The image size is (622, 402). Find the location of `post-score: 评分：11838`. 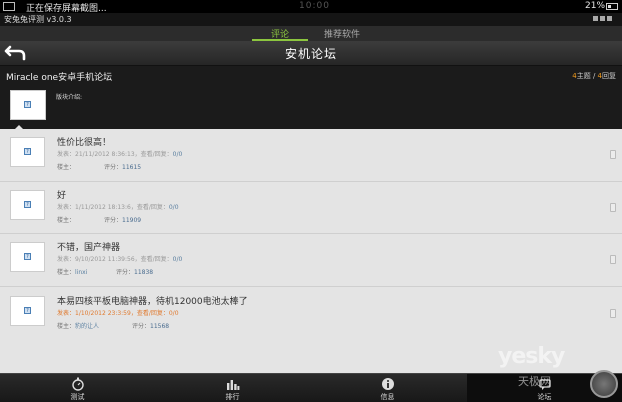

post-score: 评分：11838 is located at coordinates (134, 271).